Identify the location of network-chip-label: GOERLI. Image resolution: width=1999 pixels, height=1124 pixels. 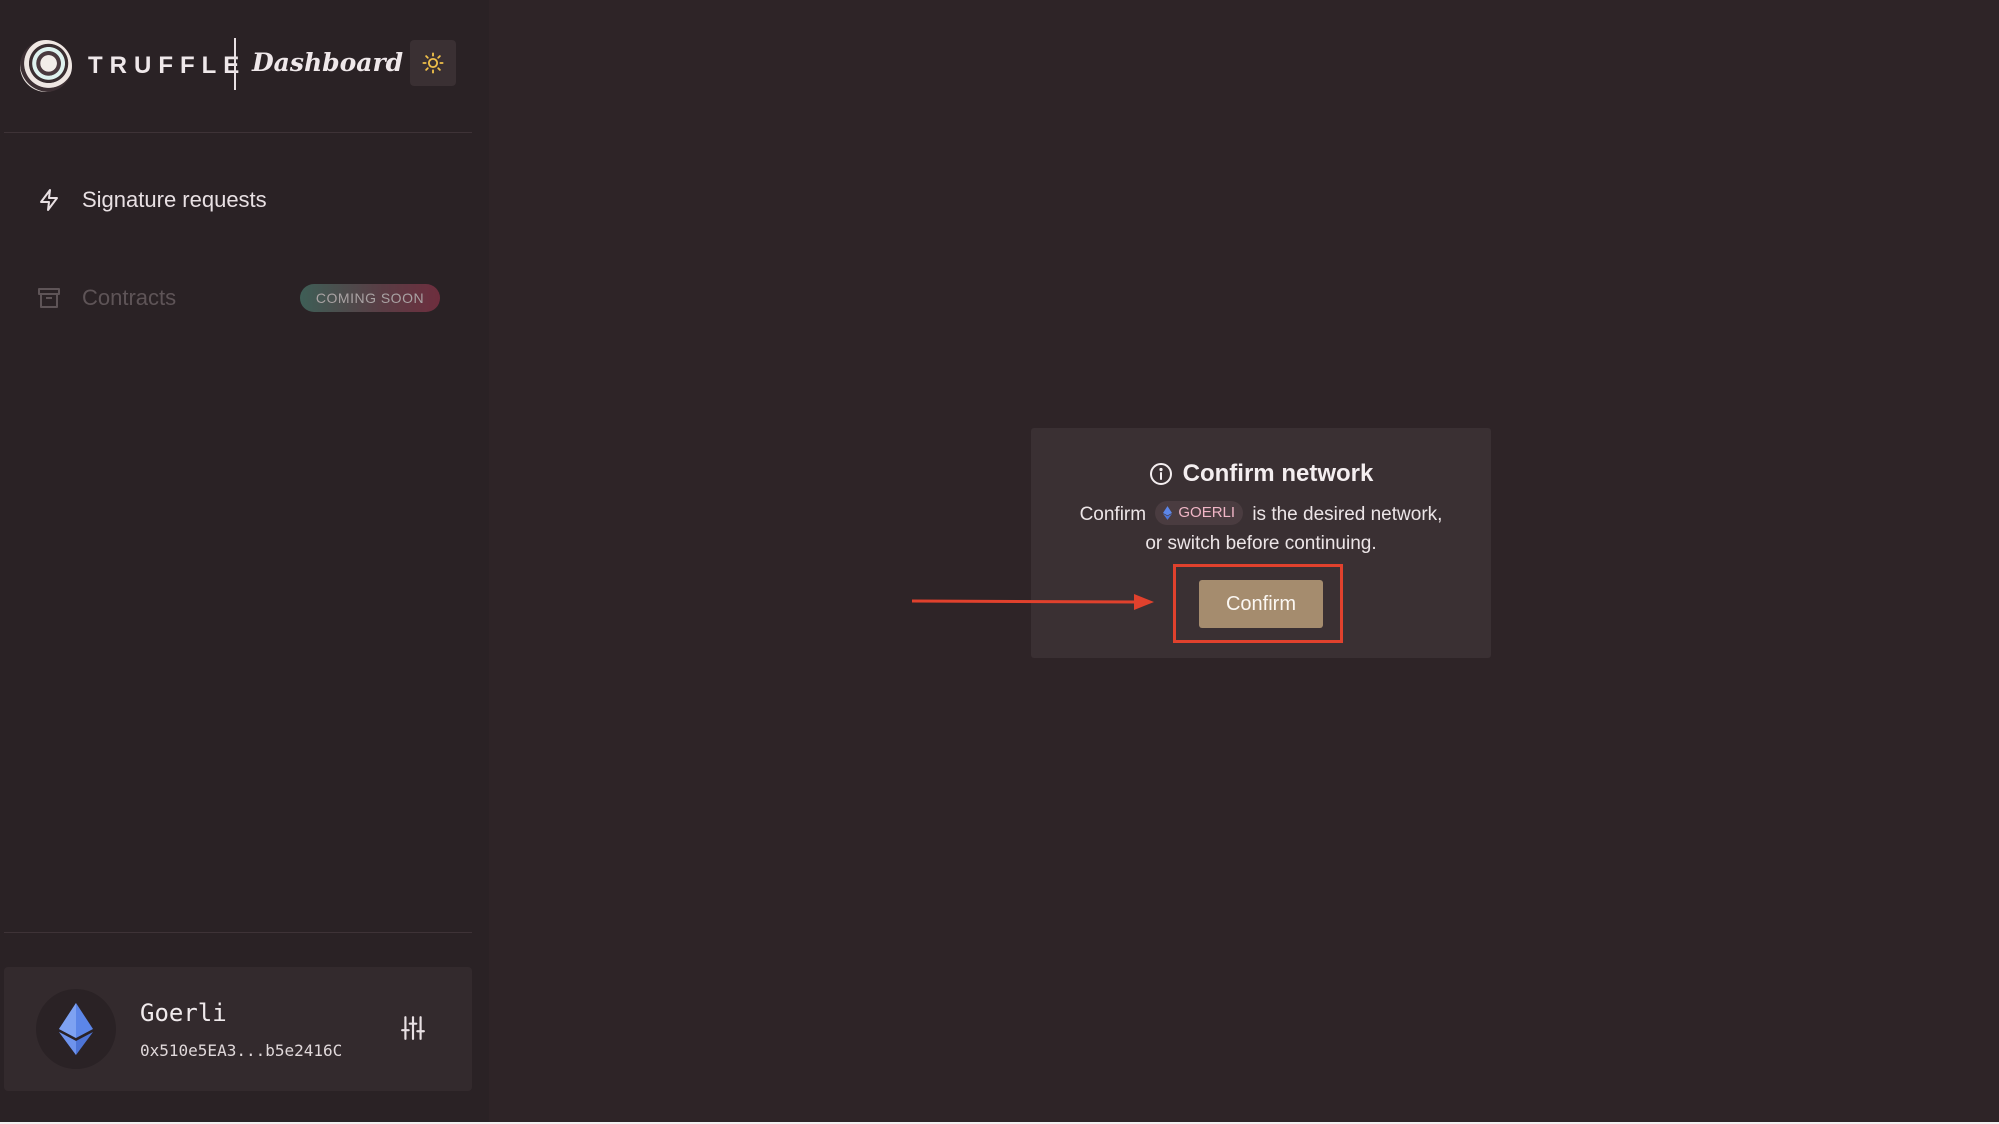
(1207, 513).